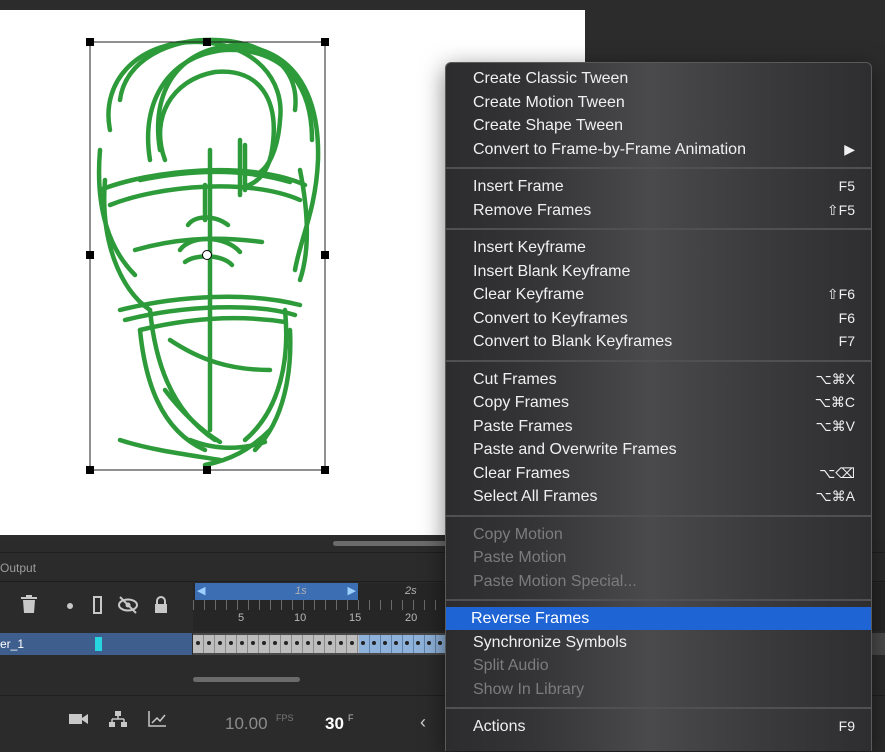  I want to click on menu-item-create-motion-tween: Create Motion Tween, so click(658, 102).